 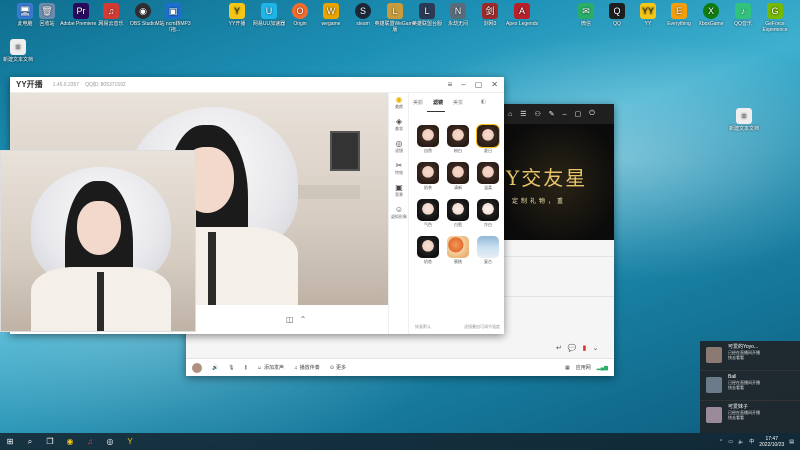 I want to click on side-item-makeup: ◈ 美妆, so click(x=399, y=126).